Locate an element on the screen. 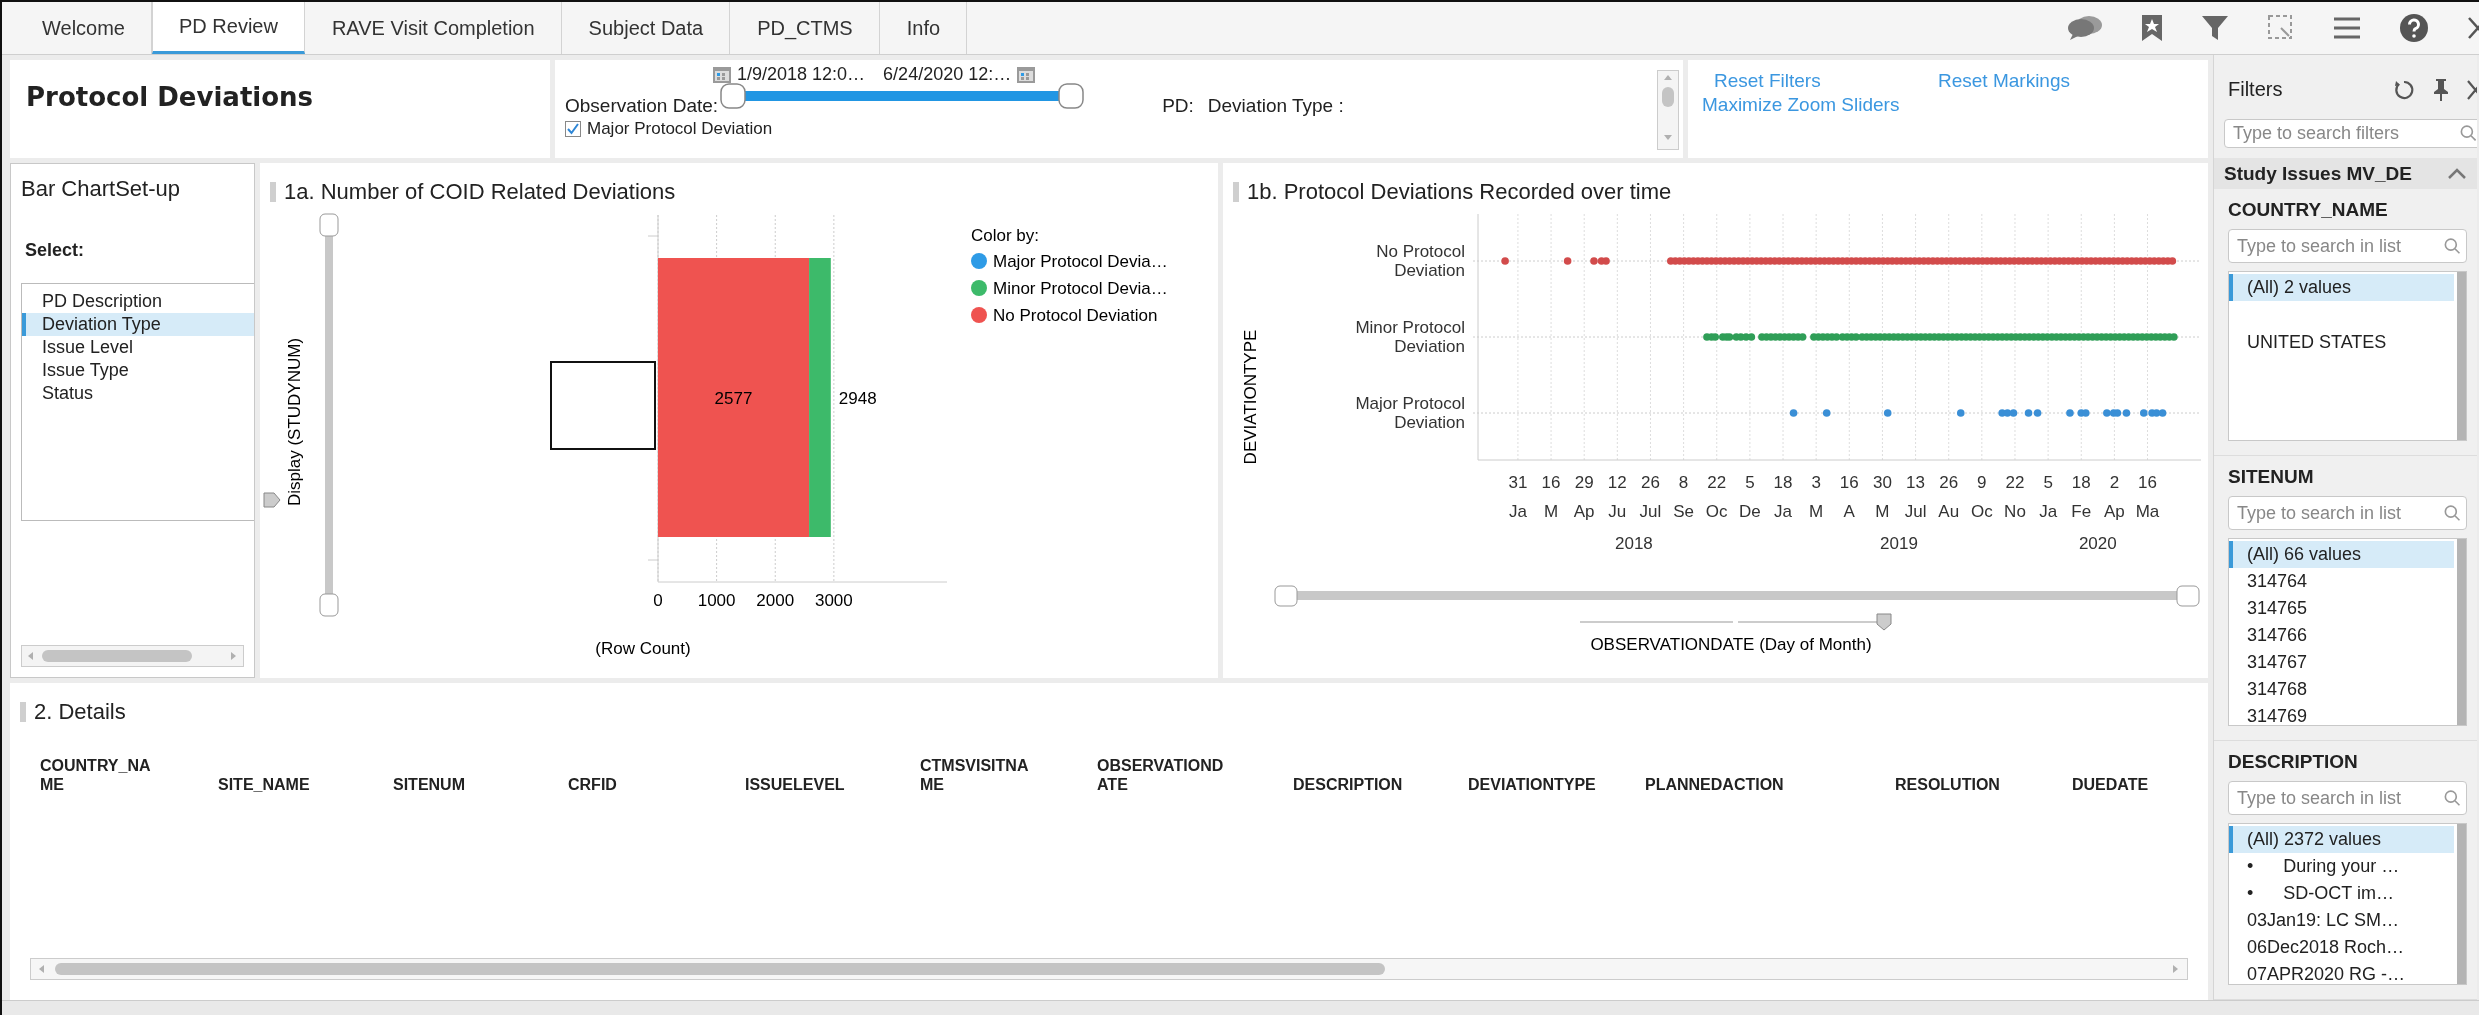  column-header: SITENUM is located at coordinates (480, 784).